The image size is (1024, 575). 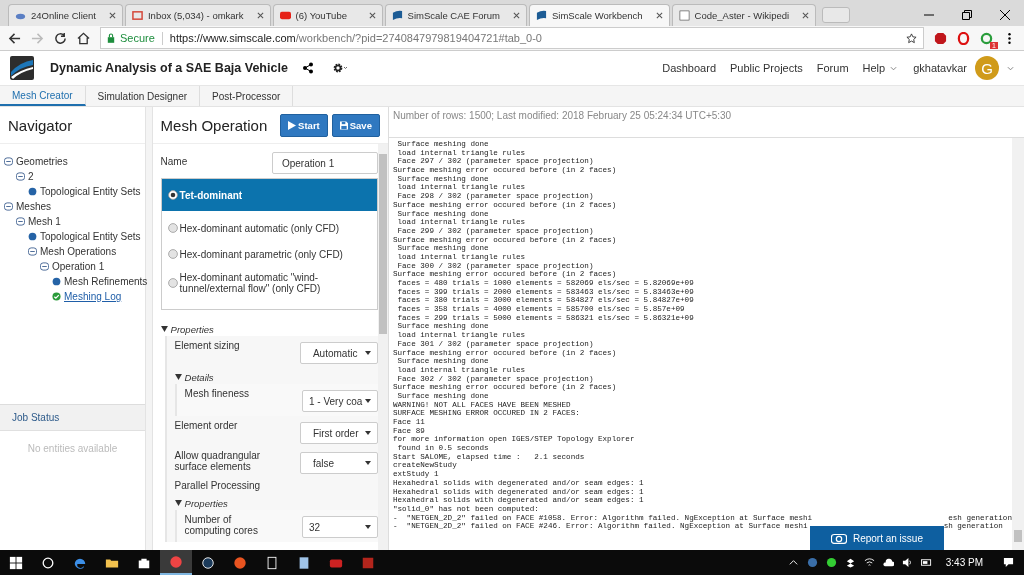 I want to click on tree-item: Mesh Operations, so click(x=78, y=251).